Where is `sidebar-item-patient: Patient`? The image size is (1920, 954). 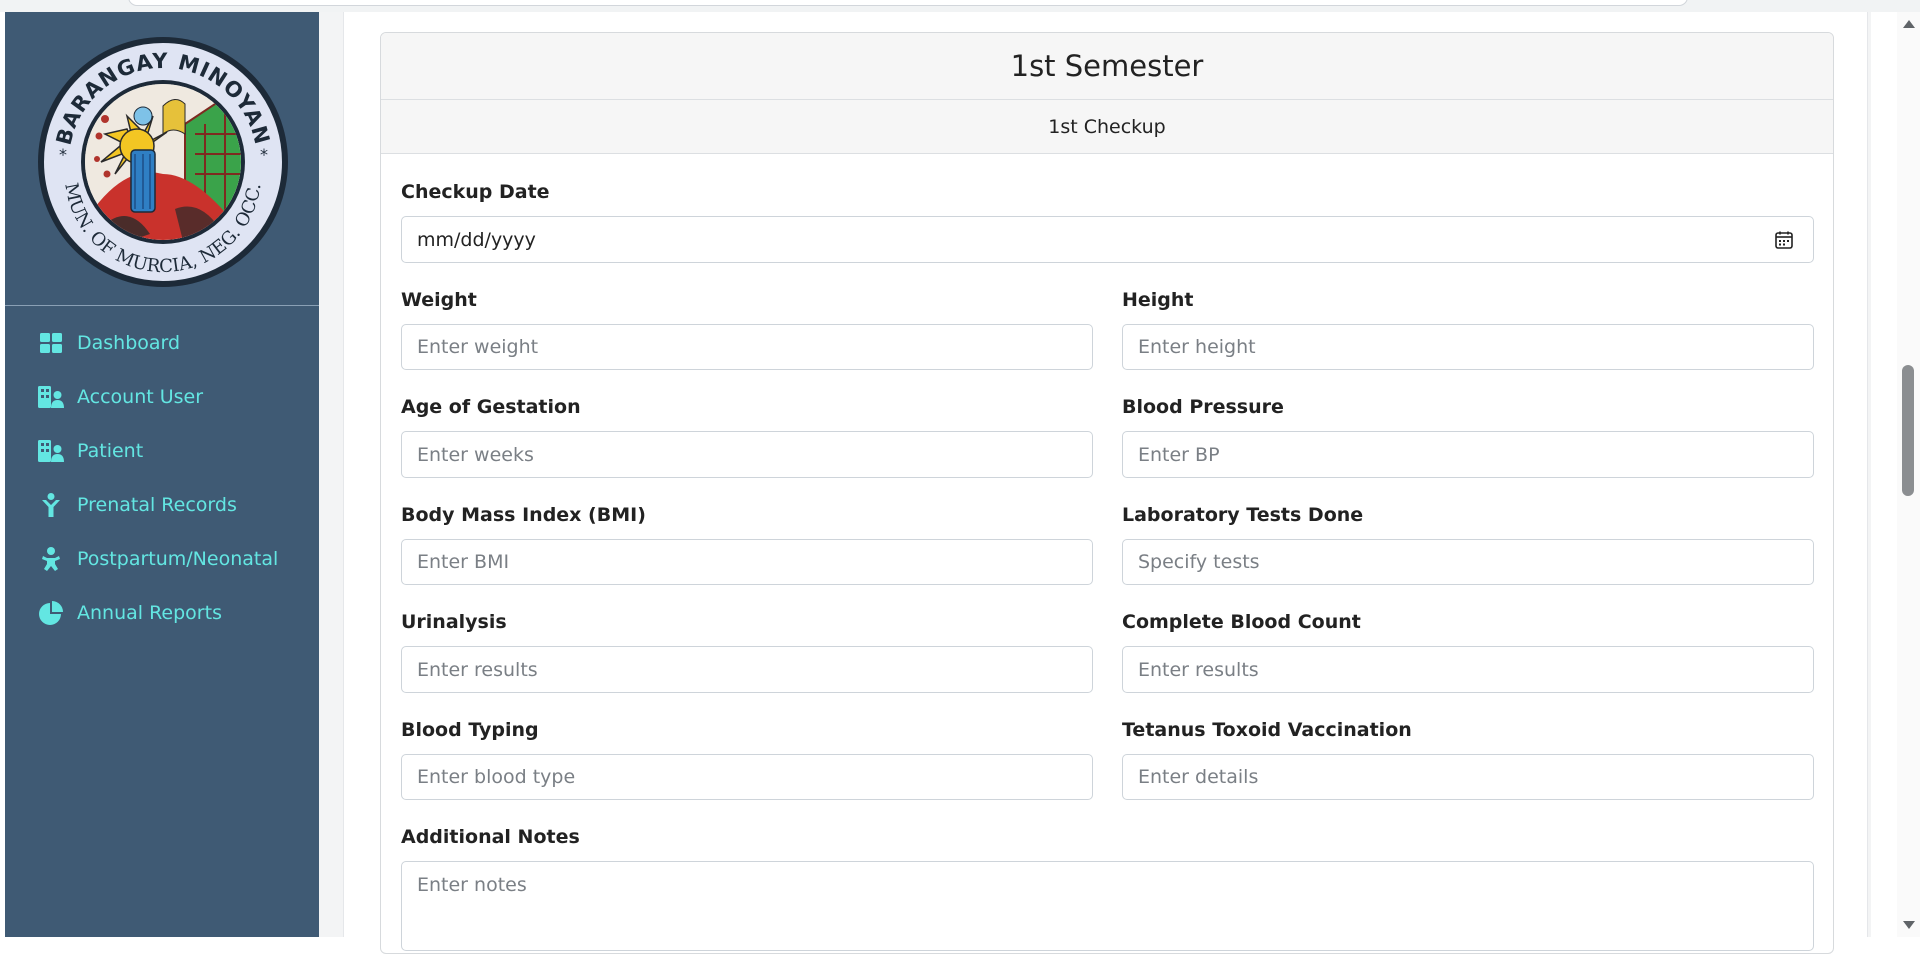
sidebar-item-patient: Patient is located at coordinates (162, 451).